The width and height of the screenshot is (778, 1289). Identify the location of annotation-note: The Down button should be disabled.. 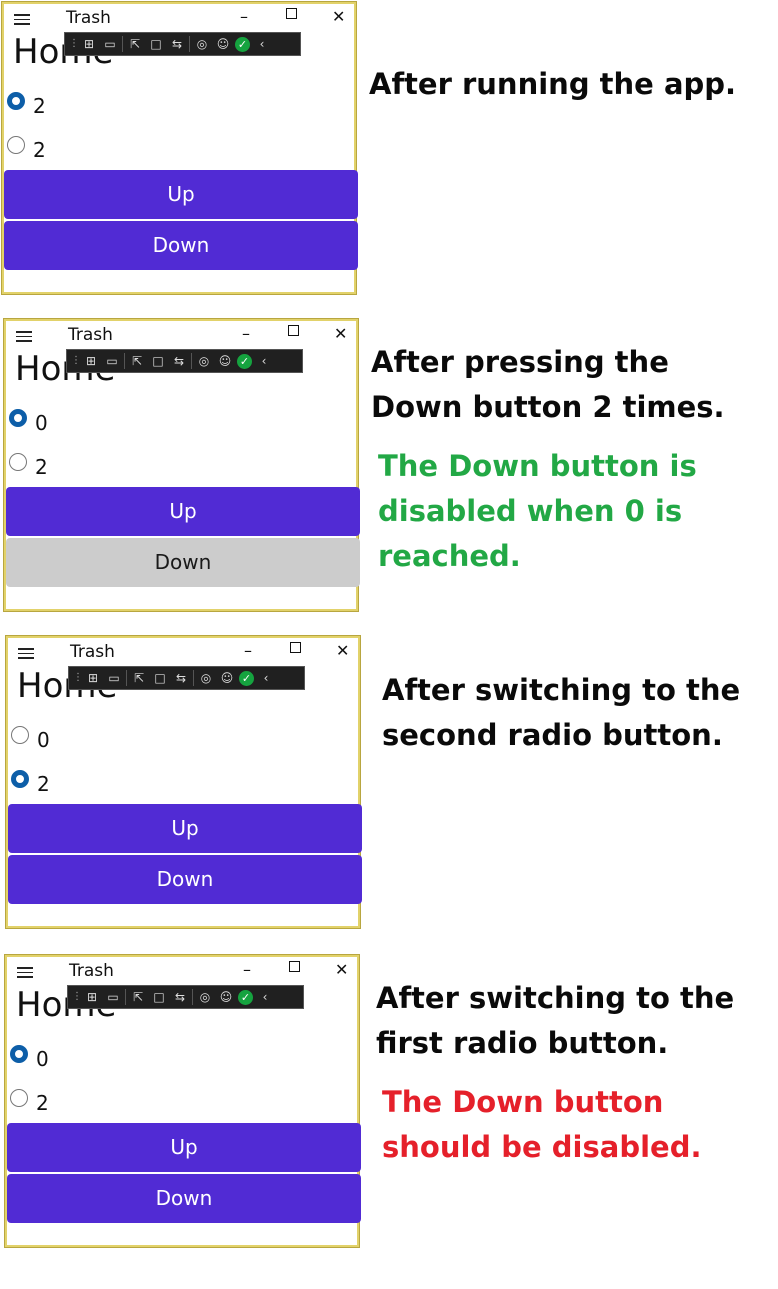
(542, 1124).